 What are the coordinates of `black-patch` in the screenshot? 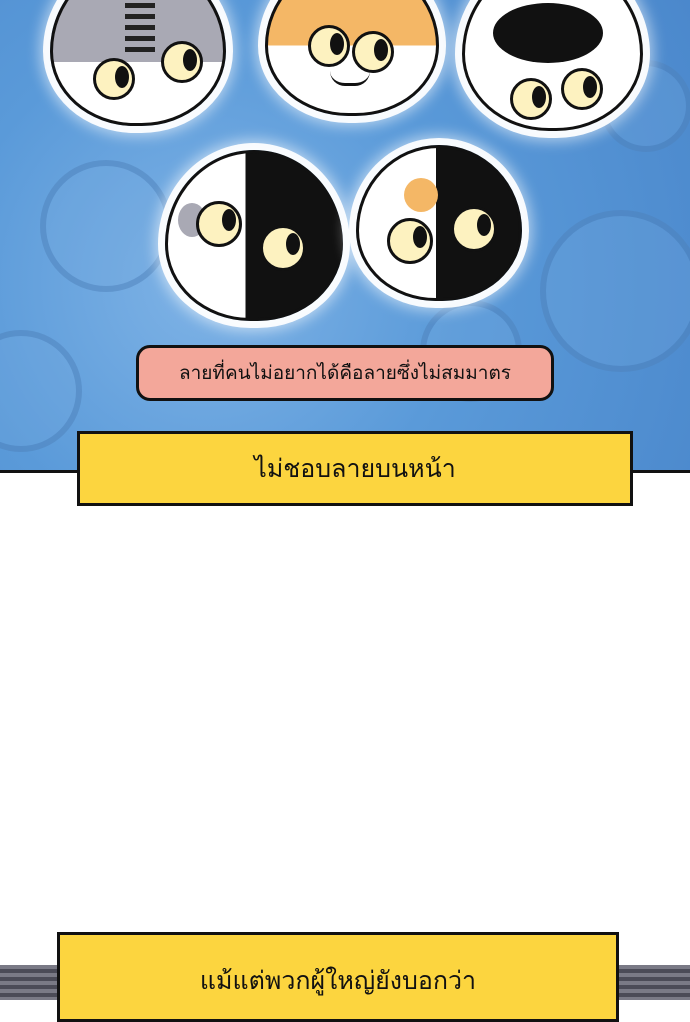 It's located at (548, 33).